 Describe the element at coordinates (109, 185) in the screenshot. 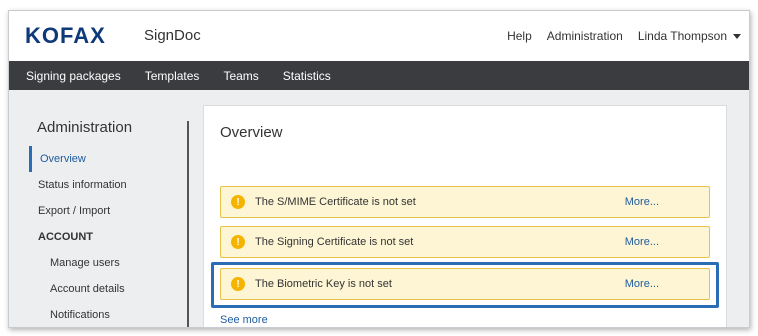

I see `sidebar-item-status-information: Status information` at that location.